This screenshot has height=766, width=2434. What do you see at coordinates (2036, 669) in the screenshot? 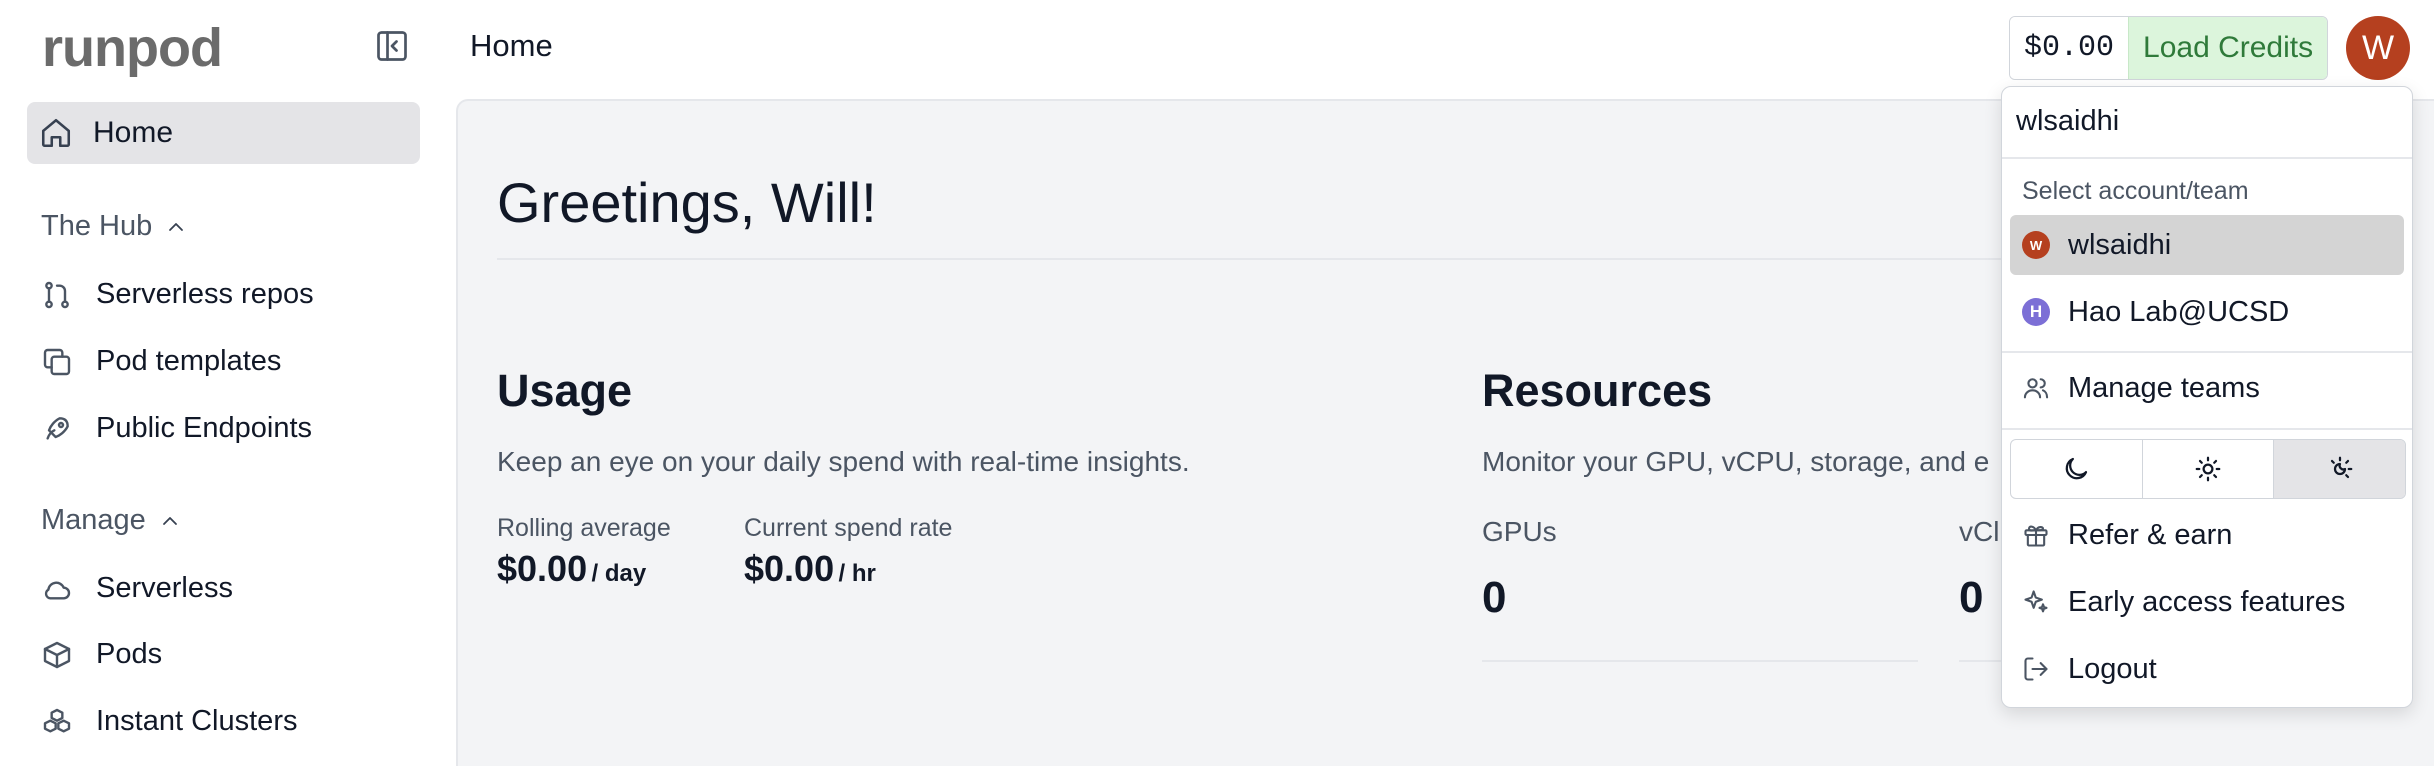
I see `logout-icon` at bounding box center [2036, 669].